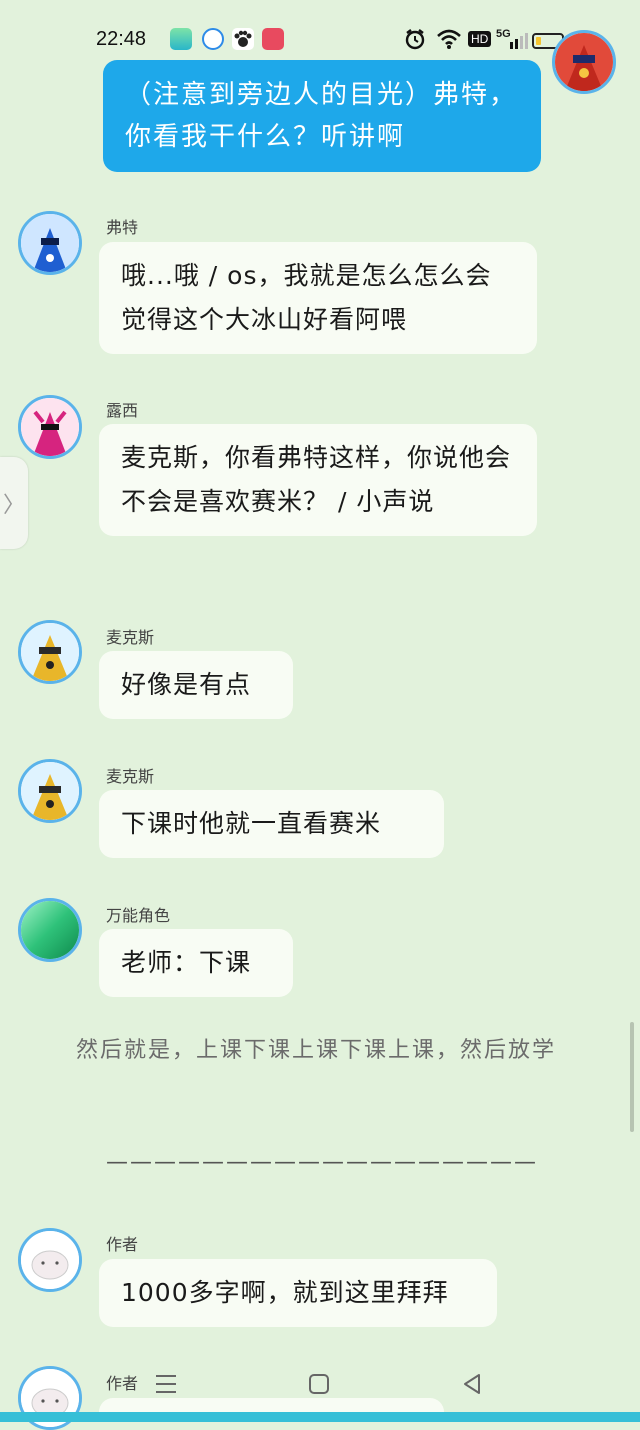 This screenshot has width=640, height=1430. Describe the element at coordinates (271, 824) in the screenshot. I see `message-bubble: 下课时他就一直看赛米` at that location.